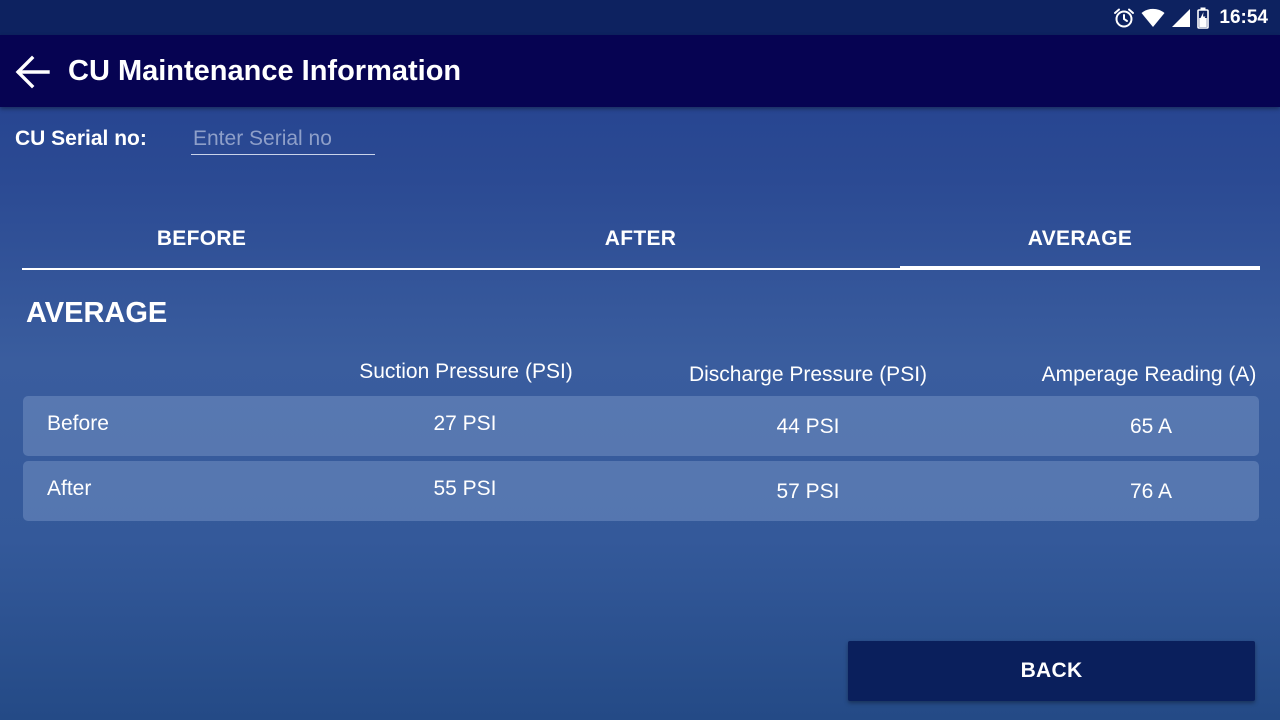 Image resolution: width=1280 pixels, height=720 pixels. I want to click on app-bar: CU Maintenance Information, so click(640, 71).